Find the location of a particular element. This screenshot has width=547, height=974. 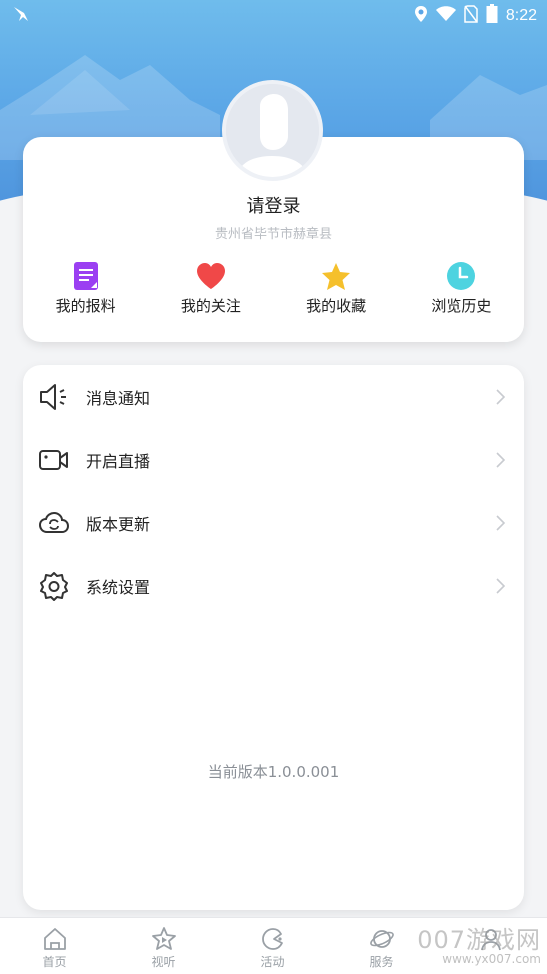

tab-label: 视听 is located at coordinates (163, 962).